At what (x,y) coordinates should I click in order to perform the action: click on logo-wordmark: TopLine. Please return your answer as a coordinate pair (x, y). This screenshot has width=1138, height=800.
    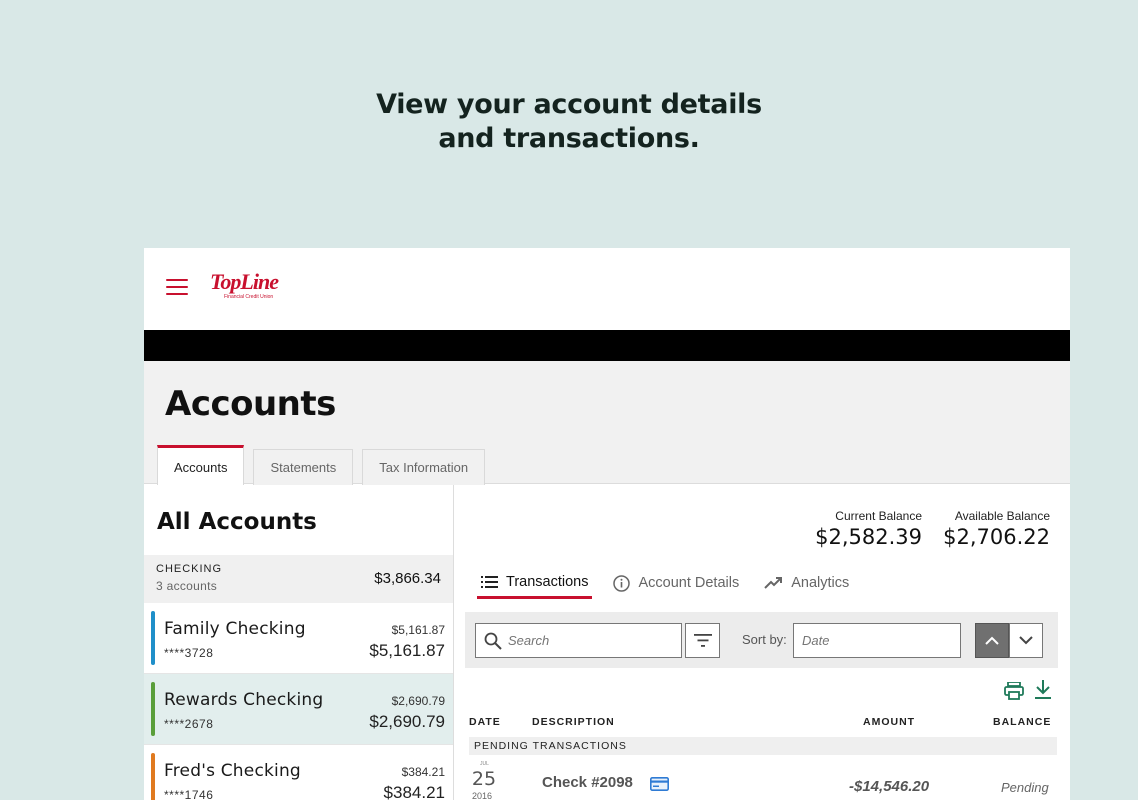
    Looking at the image, I should click on (244, 281).